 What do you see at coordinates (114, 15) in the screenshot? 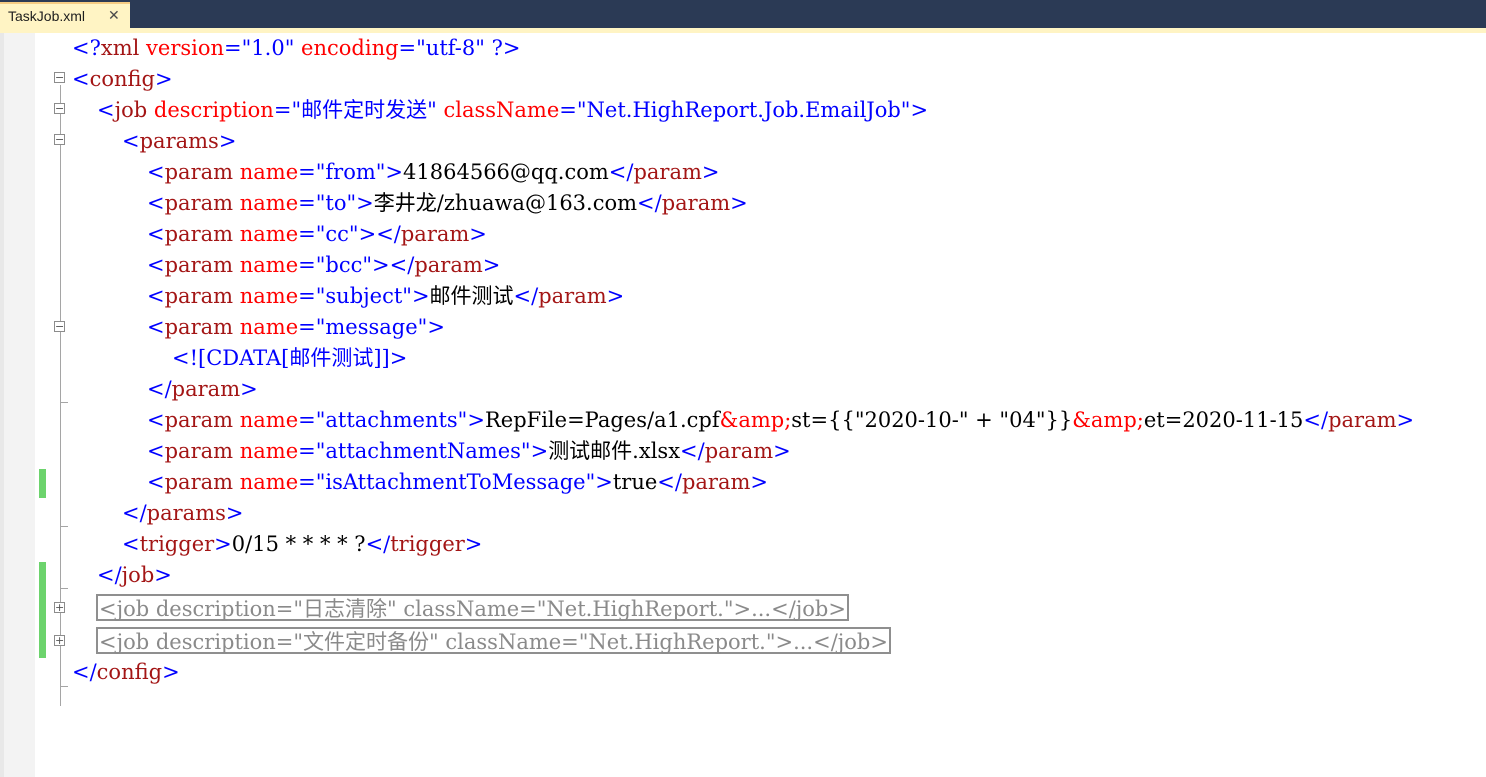
I see `close-icon: ✕` at bounding box center [114, 15].